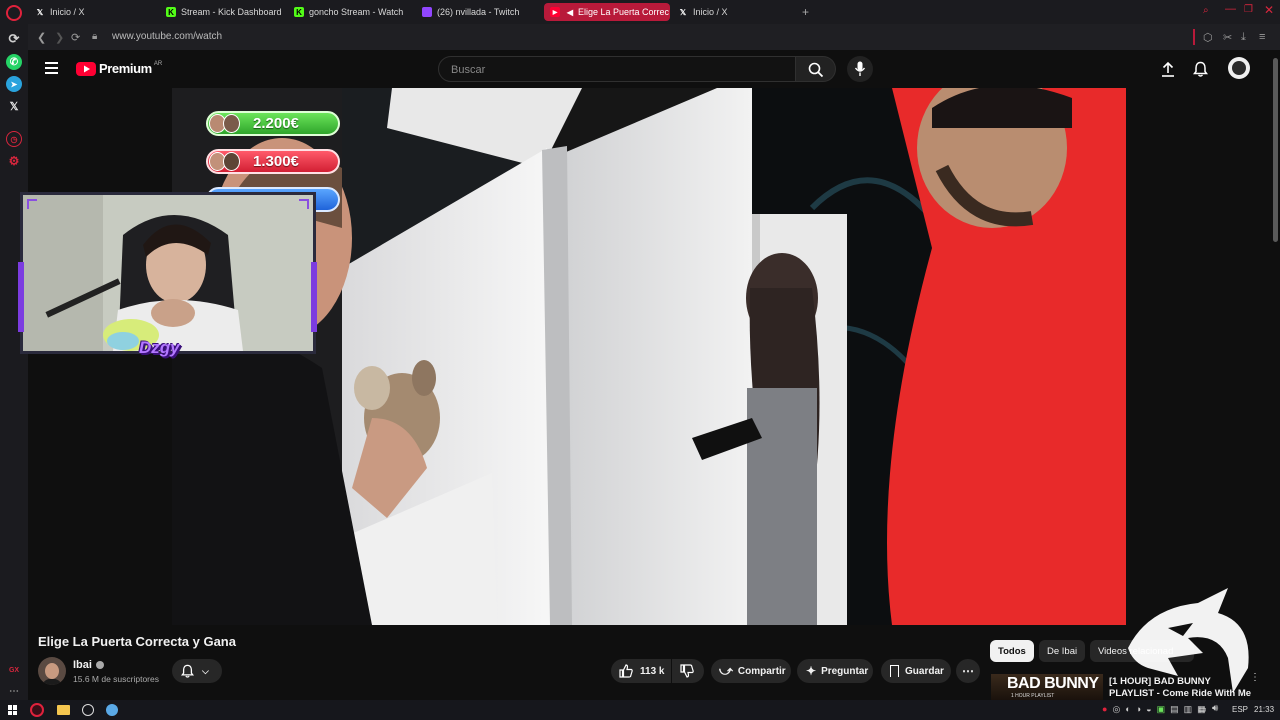  I want to click on youtube-premium-logo: Premium AR, so click(119, 68).